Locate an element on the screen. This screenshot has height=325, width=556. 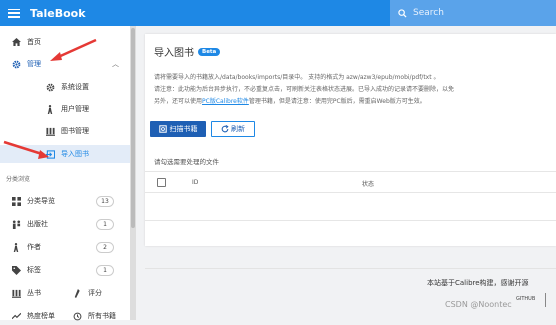
page-title: 导入图书 Beta is located at coordinates (187, 51).